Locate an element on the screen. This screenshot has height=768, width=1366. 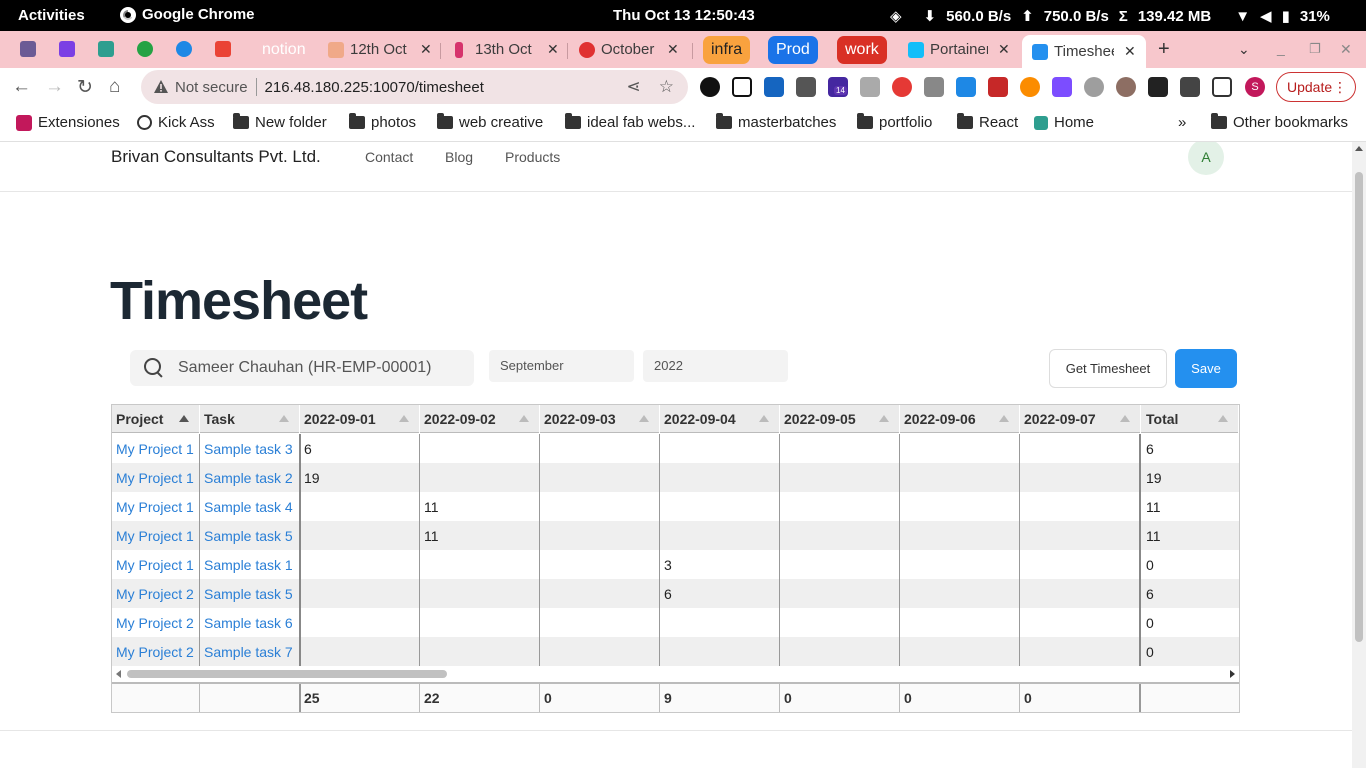
bookmark-home: Home is located at coordinates (1064, 122).